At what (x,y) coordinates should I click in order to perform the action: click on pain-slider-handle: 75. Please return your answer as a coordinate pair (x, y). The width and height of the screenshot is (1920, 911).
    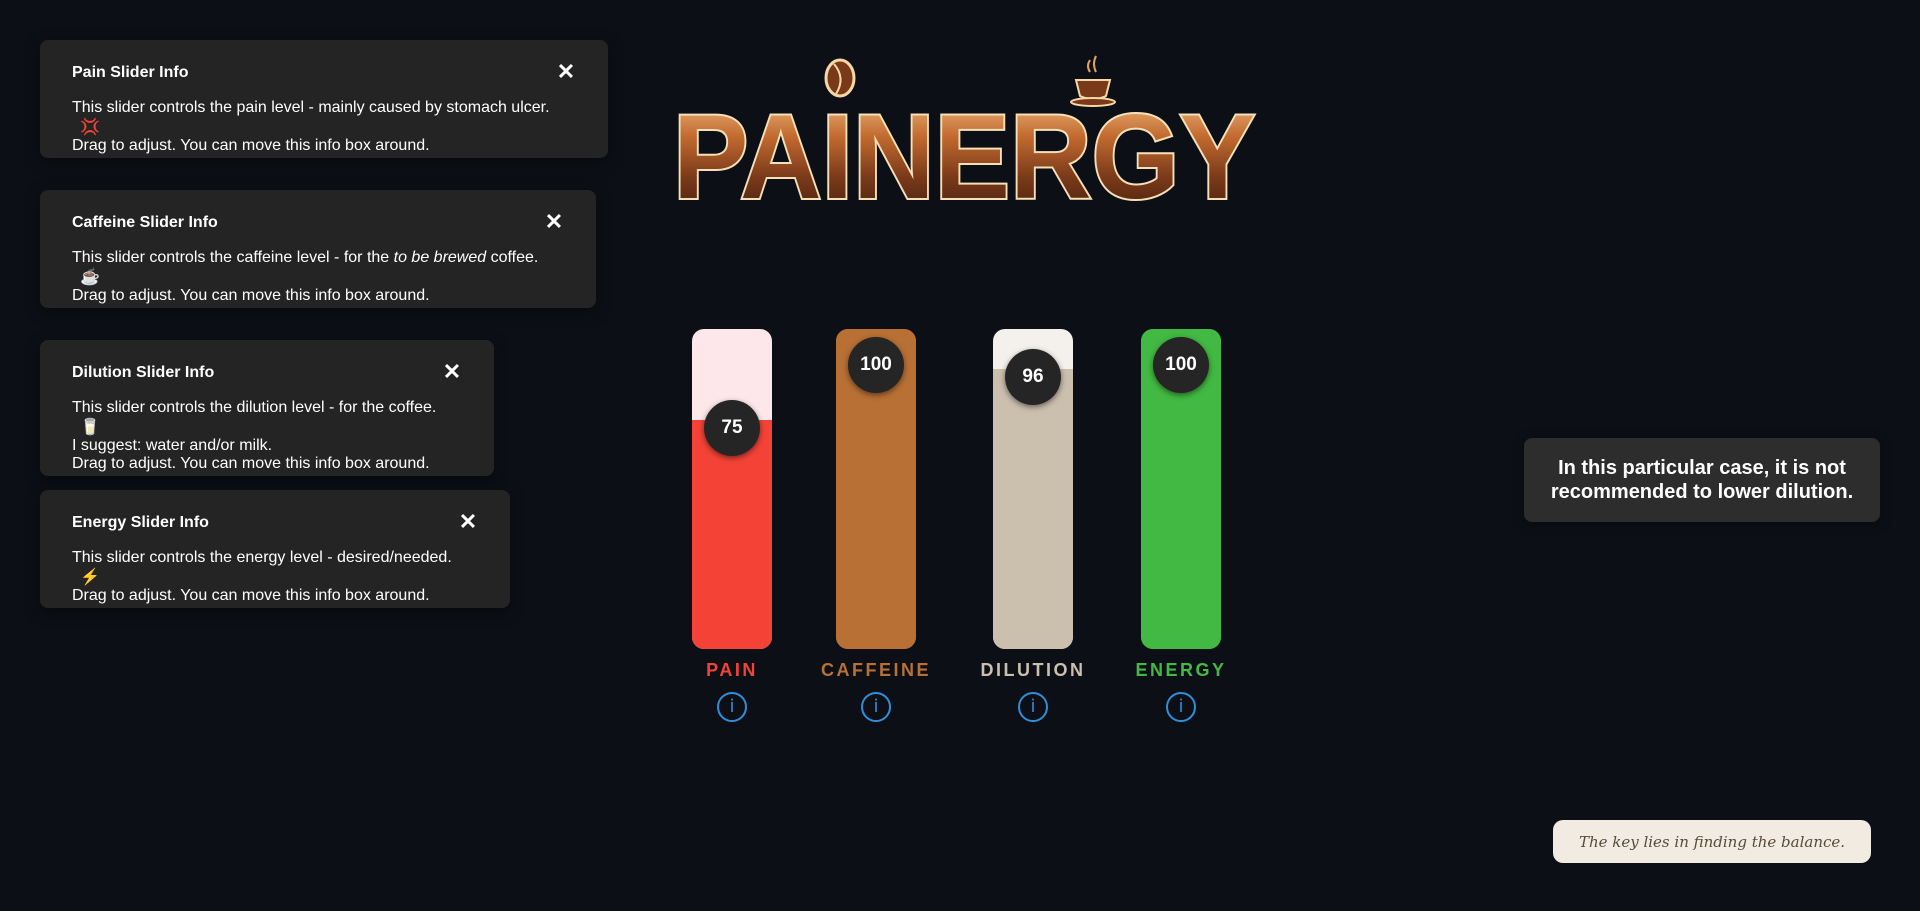
    Looking at the image, I should click on (732, 428).